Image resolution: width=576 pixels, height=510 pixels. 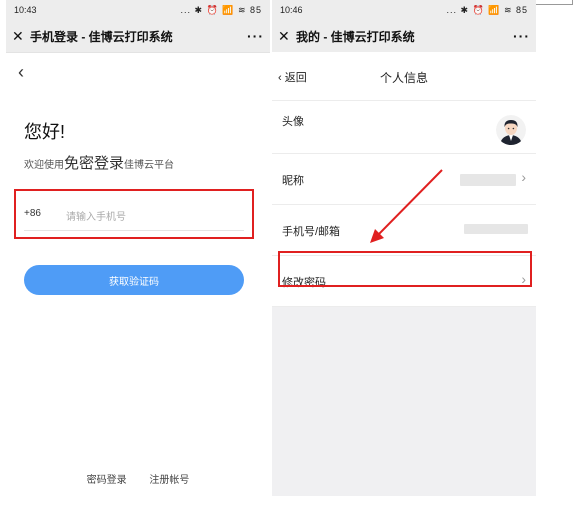 What do you see at coordinates (134, 230) in the screenshot?
I see `phone-input-underline` at bounding box center [134, 230].